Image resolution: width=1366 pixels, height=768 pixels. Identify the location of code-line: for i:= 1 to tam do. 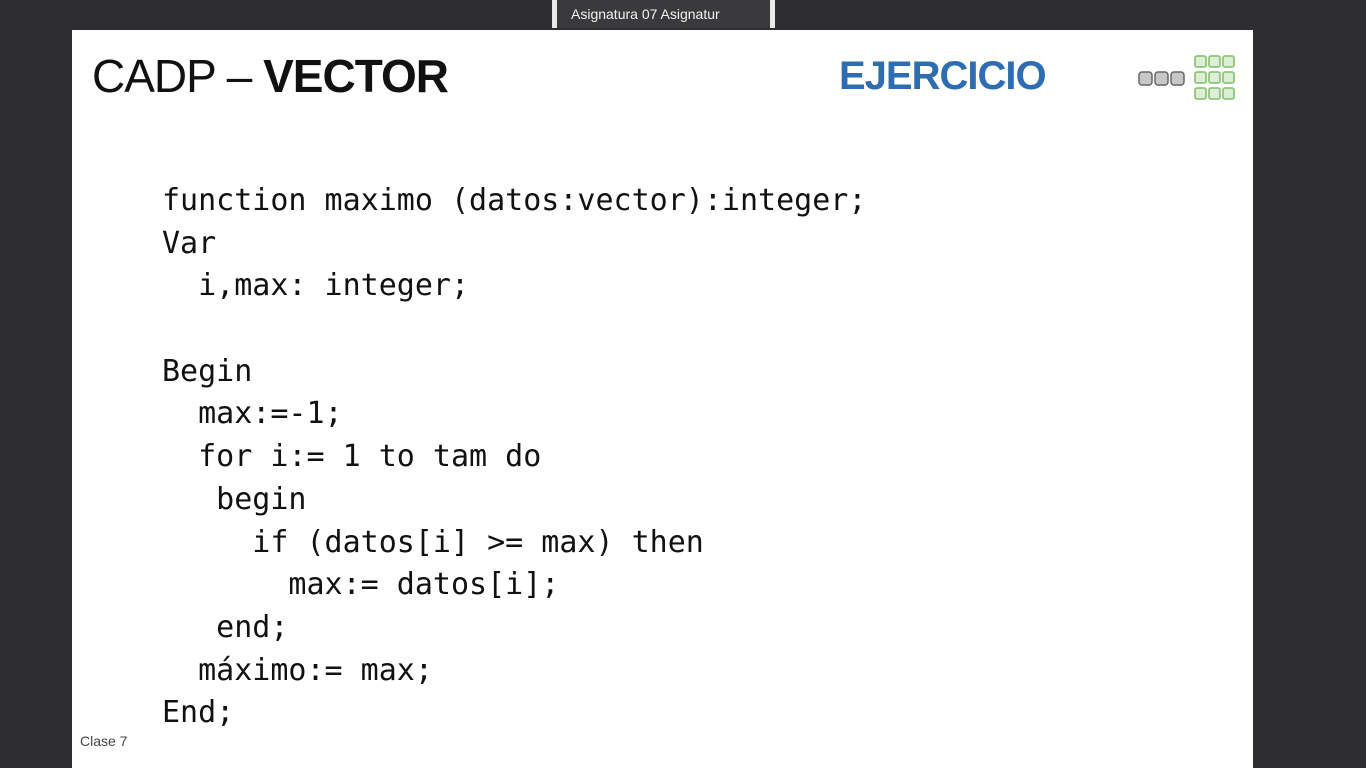
(352, 457).